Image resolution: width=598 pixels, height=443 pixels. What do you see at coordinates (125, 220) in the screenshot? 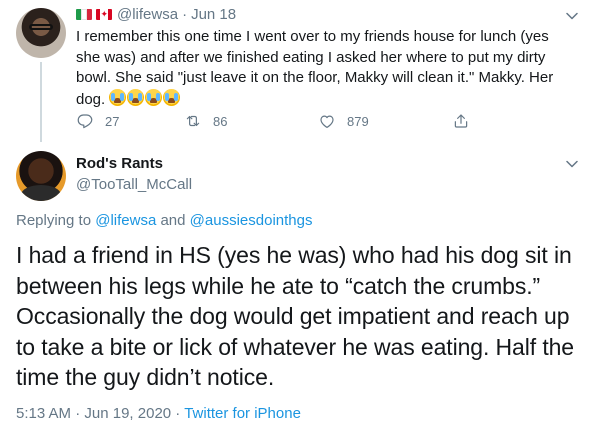
I see `mention-link: @lifewsa` at bounding box center [125, 220].